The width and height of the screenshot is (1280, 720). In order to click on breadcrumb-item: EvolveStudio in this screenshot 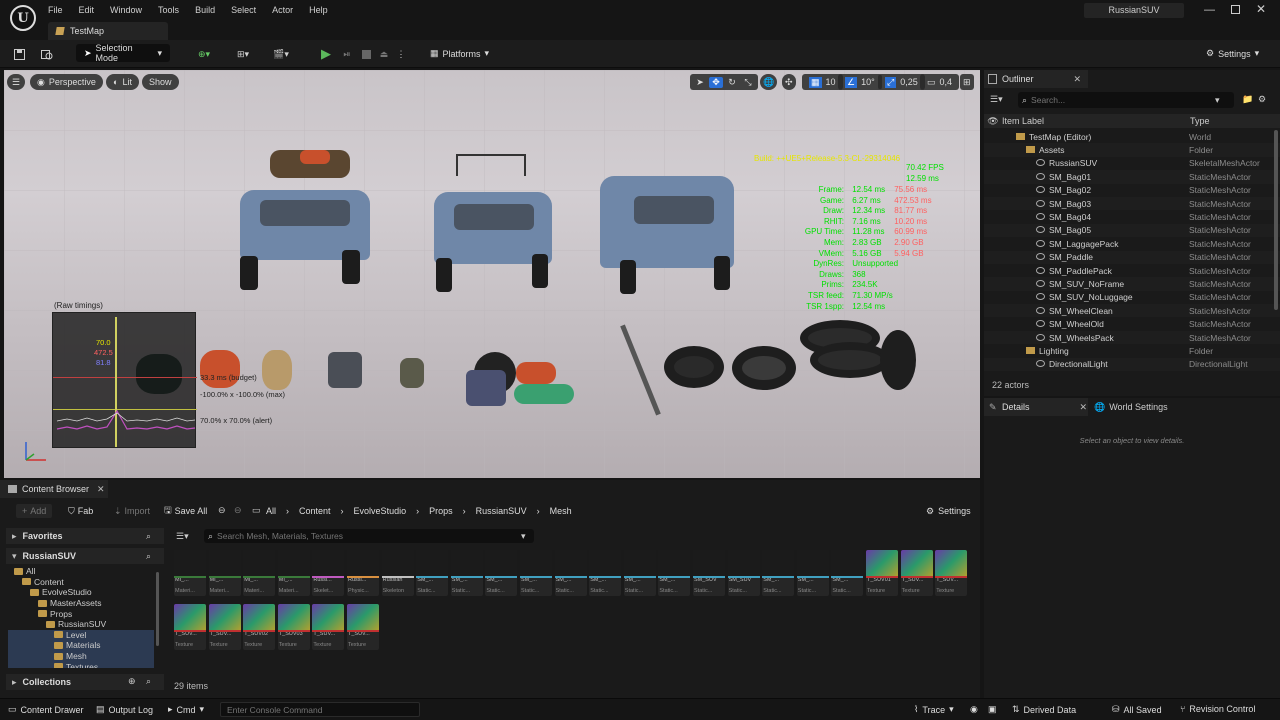, I will do `click(380, 511)`.